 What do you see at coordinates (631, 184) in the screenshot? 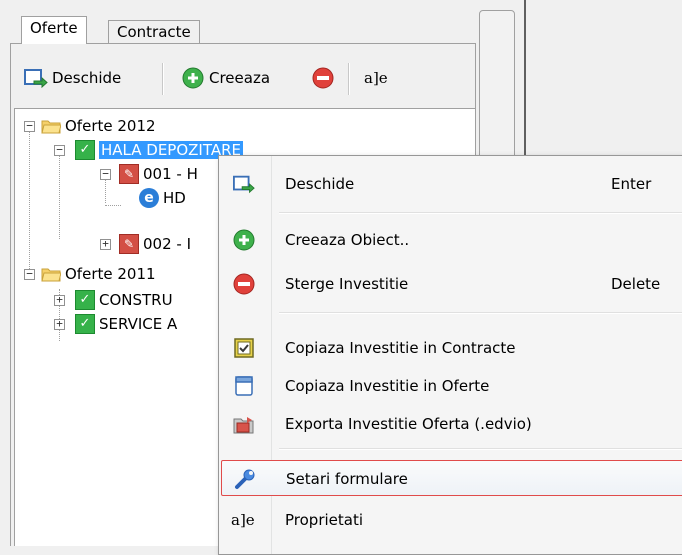
I see `menu-item-shortcut: Enter` at bounding box center [631, 184].